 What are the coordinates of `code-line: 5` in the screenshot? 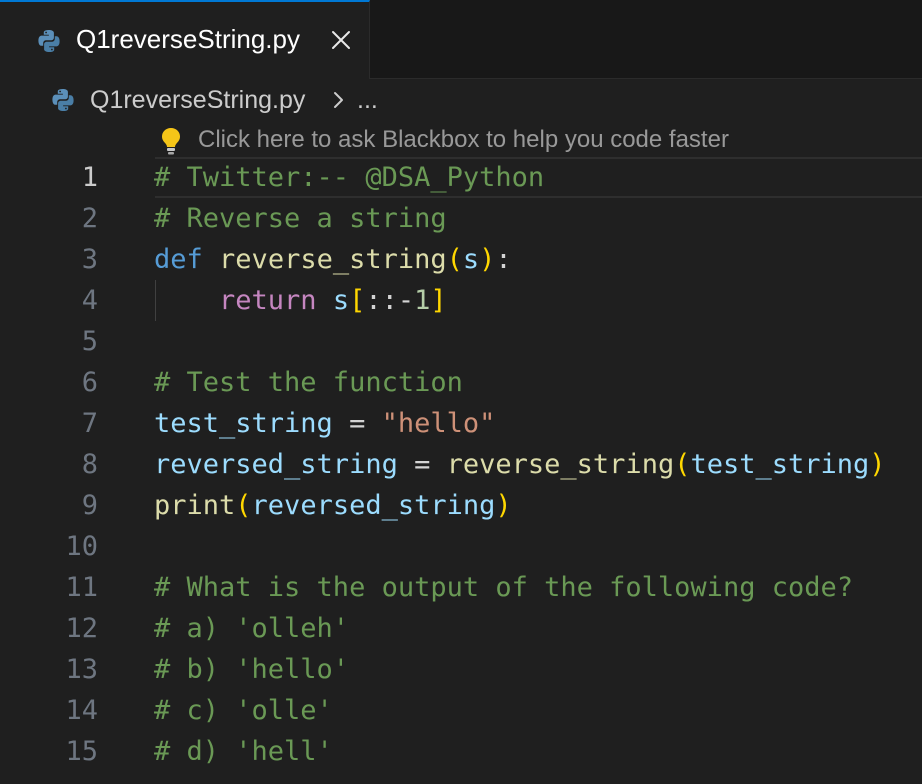 It's located at (461, 341).